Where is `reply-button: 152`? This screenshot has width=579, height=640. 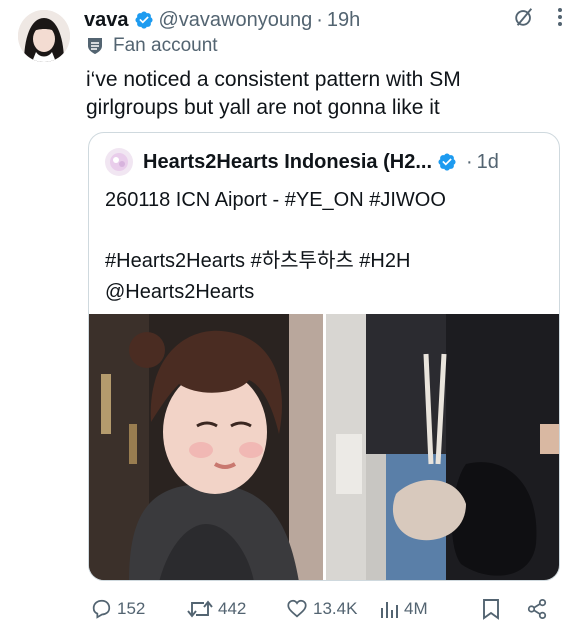
reply-button: 152 is located at coordinates (117, 609).